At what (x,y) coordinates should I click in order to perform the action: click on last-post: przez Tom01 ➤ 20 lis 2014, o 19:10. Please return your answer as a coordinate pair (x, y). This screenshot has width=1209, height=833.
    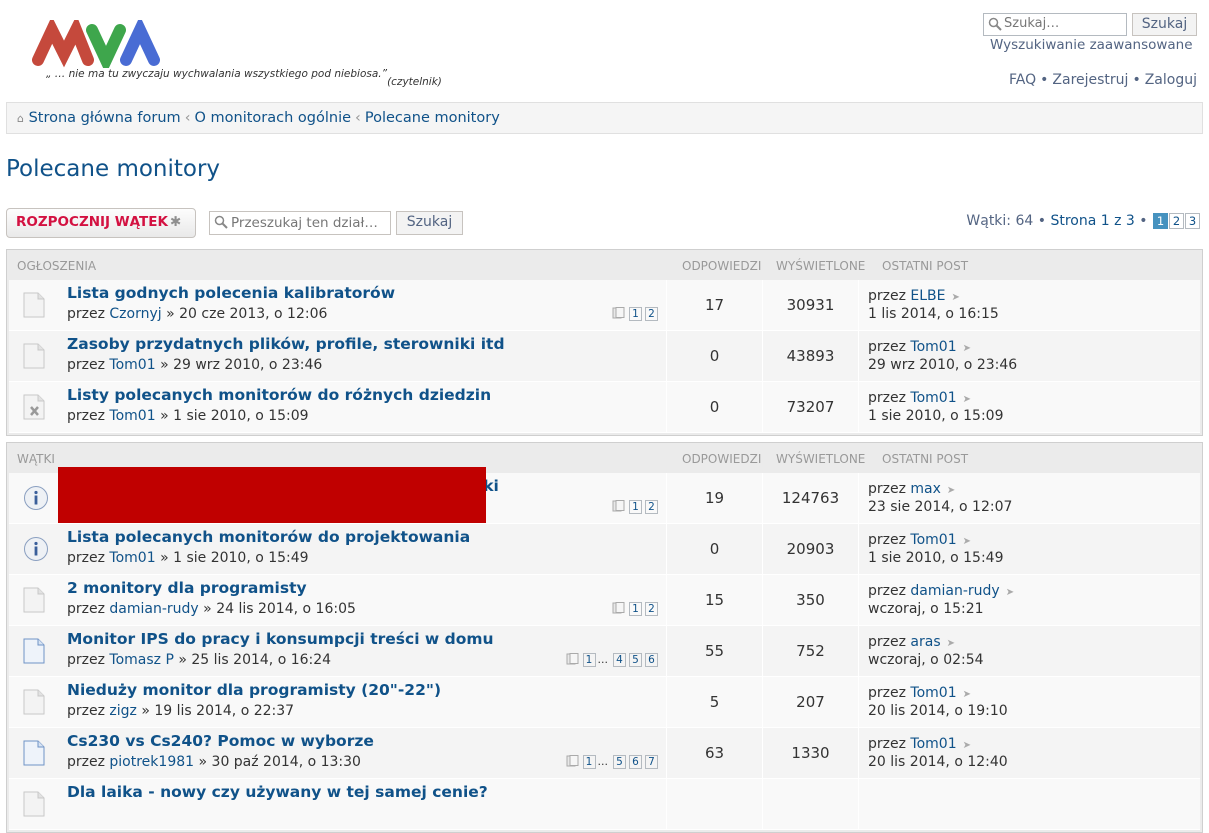
    Looking at the image, I should click on (933, 702).